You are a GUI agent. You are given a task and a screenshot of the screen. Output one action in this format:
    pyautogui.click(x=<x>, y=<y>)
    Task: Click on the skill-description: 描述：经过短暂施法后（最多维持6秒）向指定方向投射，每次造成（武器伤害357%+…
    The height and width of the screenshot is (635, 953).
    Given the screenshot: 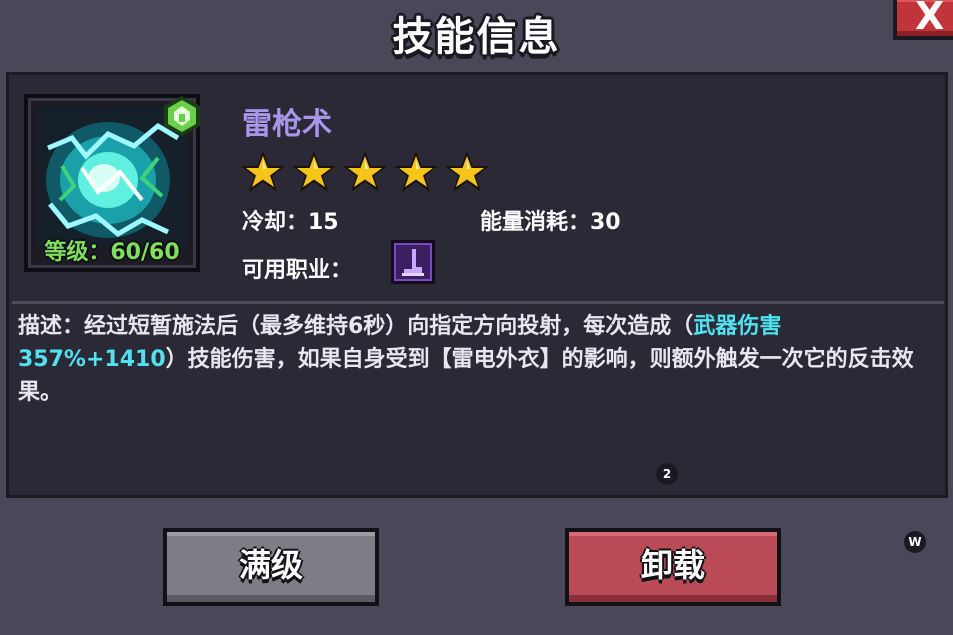 What is the action you would take?
    pyautogui.click(x=468, y=359)
    